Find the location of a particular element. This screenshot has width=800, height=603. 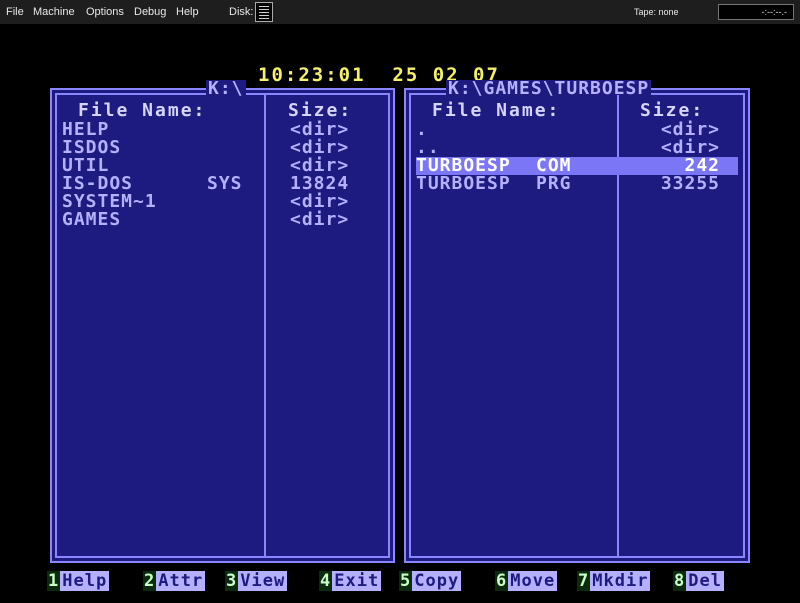

function-key-number: 5 is located at coordinates (406, 581).